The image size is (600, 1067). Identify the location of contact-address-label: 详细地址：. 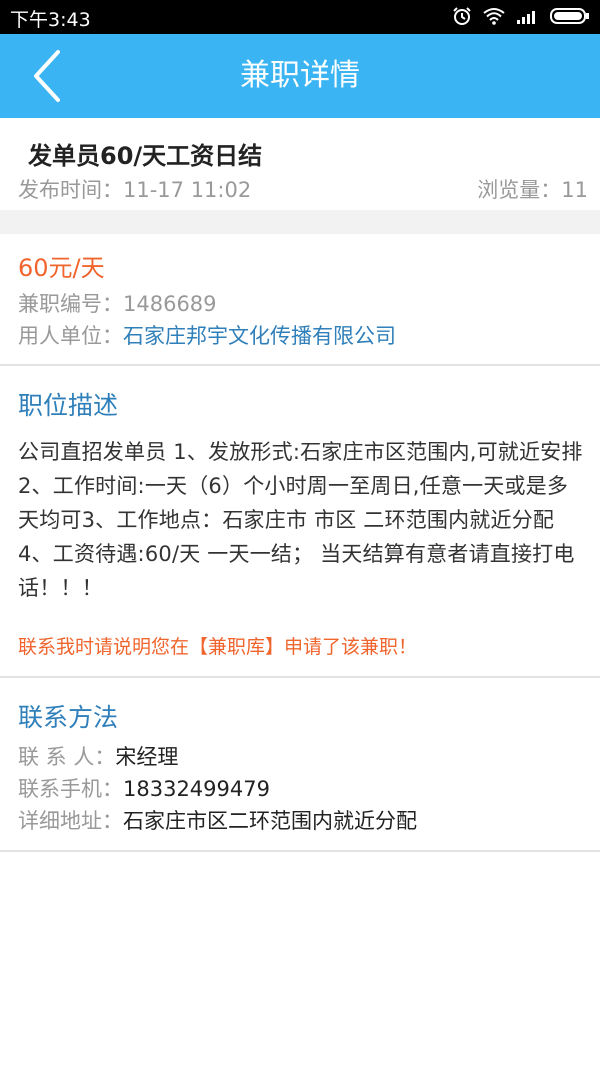
(70, 821).